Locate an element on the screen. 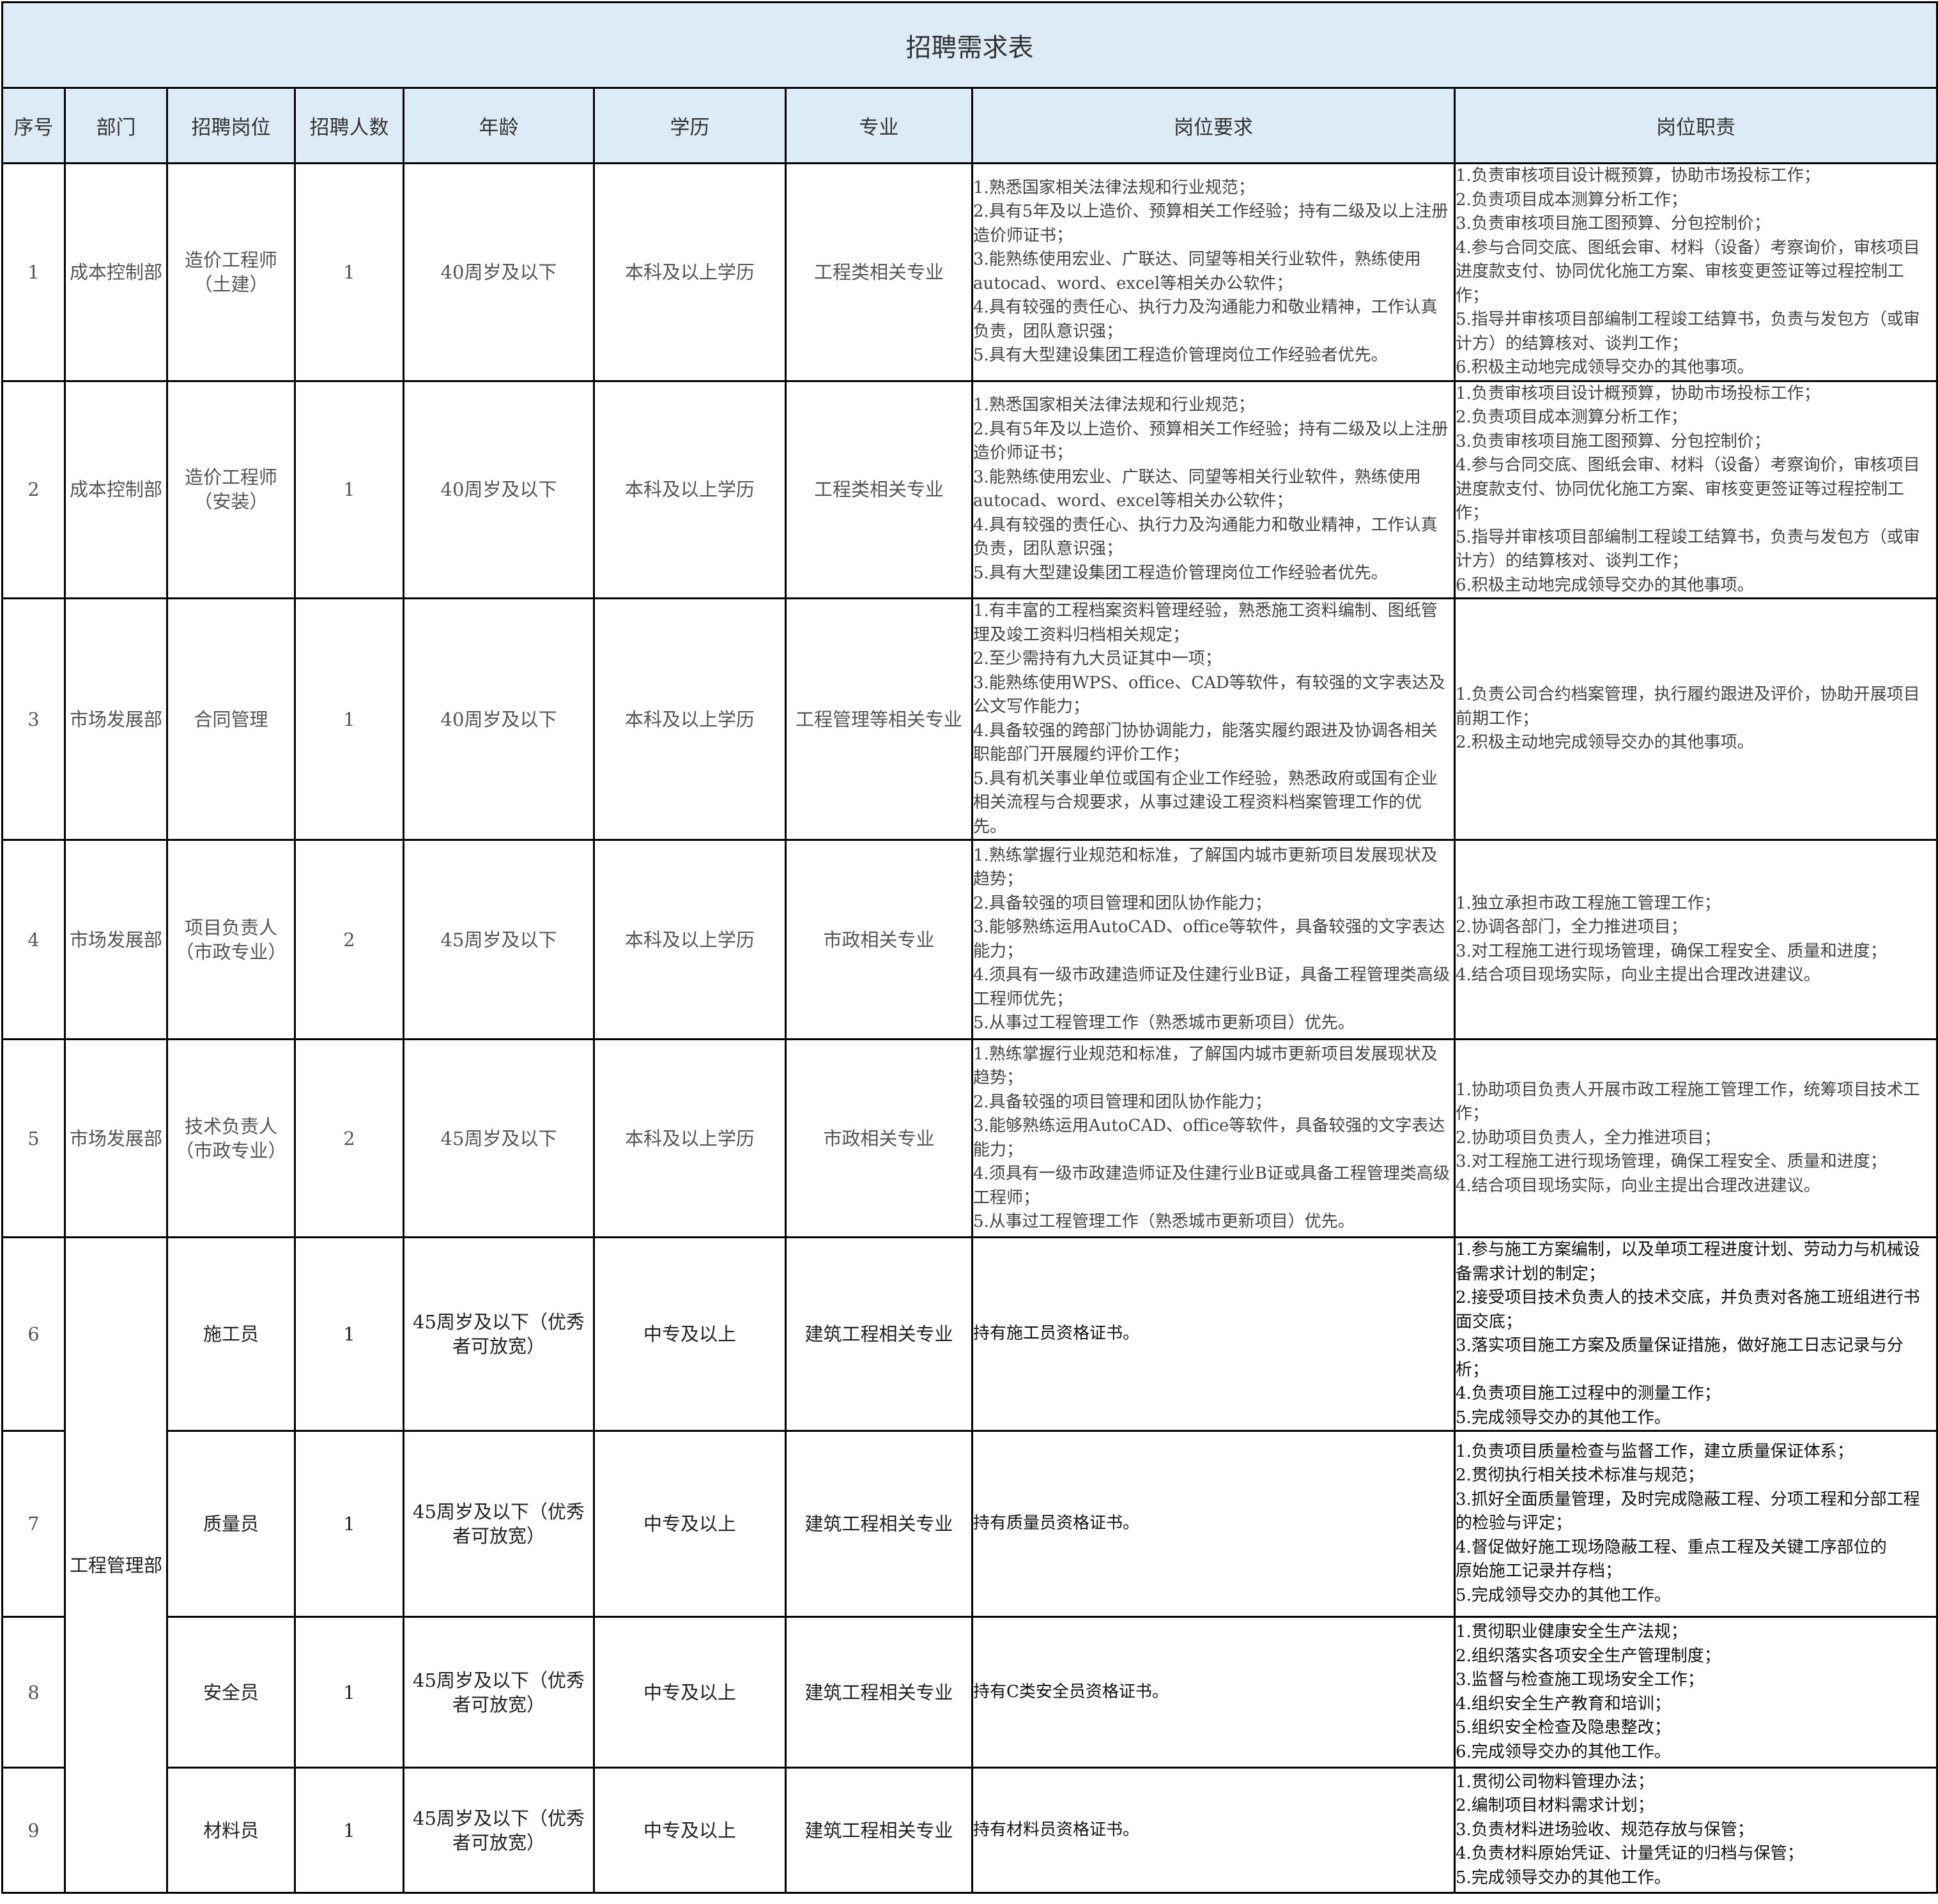 Image resolution: width=1938 pixels, height=1904 pixels. row-no: 9 is located at coordinates (34, 1830).